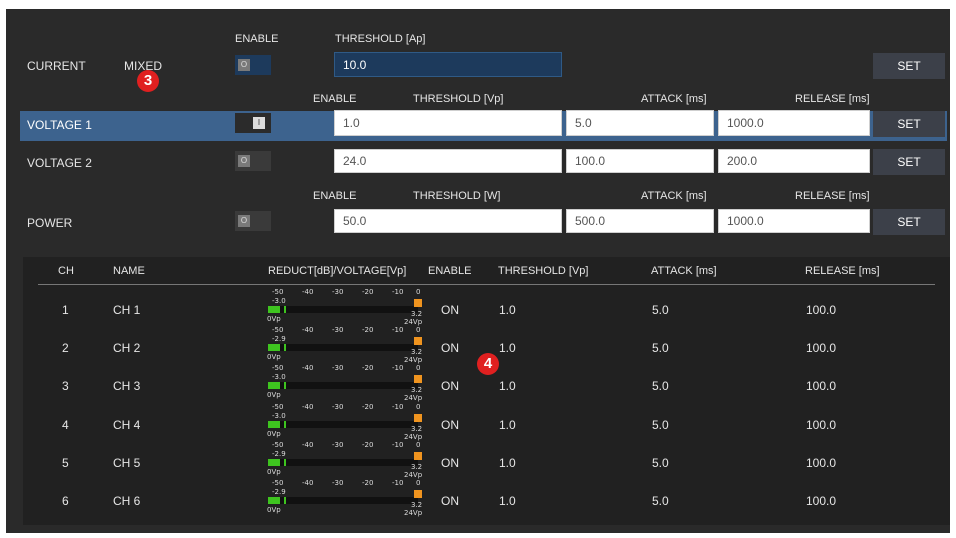 Image resolution: width=956 pixels, height=538 pixels. I want to click on voltage1-threshold-input, so click(448, 123).